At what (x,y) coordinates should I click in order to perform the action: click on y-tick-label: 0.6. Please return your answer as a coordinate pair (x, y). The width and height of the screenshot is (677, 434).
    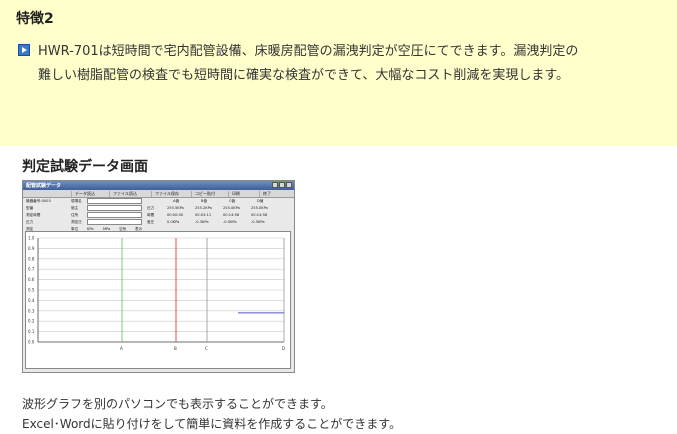
    Looking at the image, I should click on (31, 279).